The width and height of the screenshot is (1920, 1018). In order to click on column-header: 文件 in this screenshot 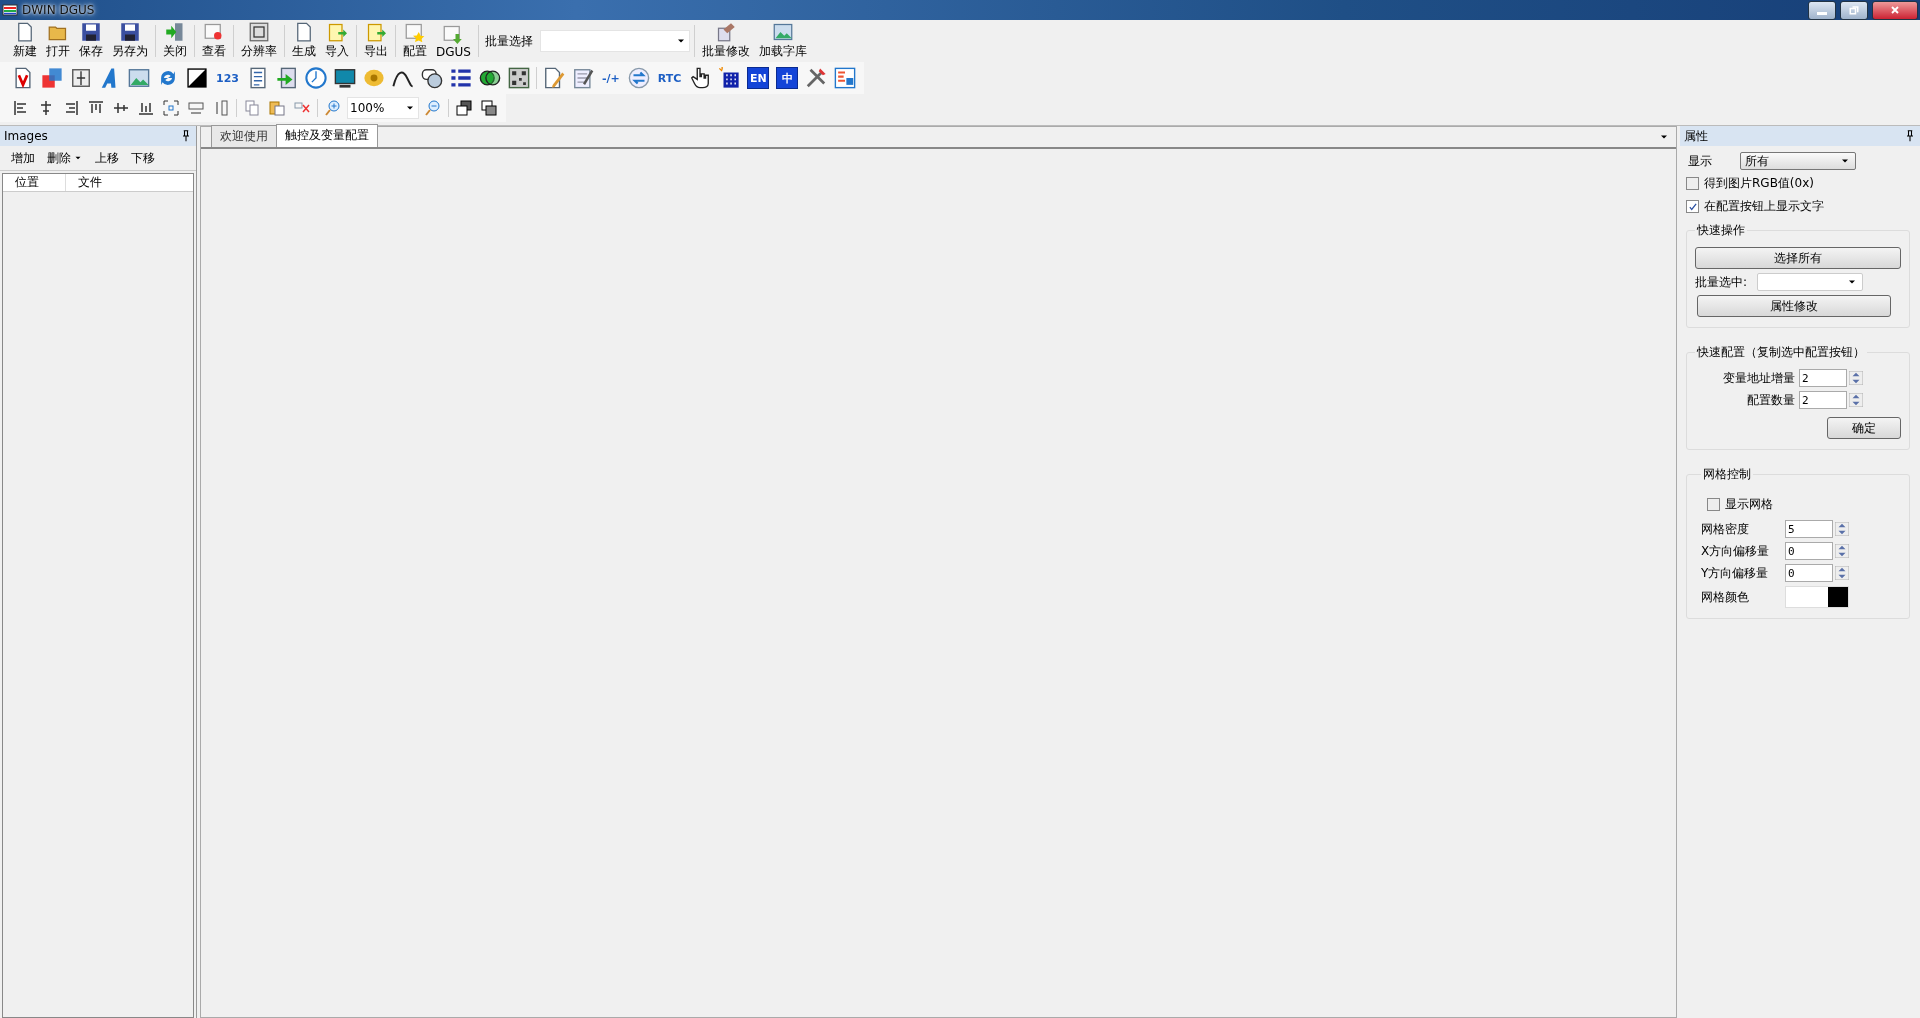, I will do `click(88, 182)`.